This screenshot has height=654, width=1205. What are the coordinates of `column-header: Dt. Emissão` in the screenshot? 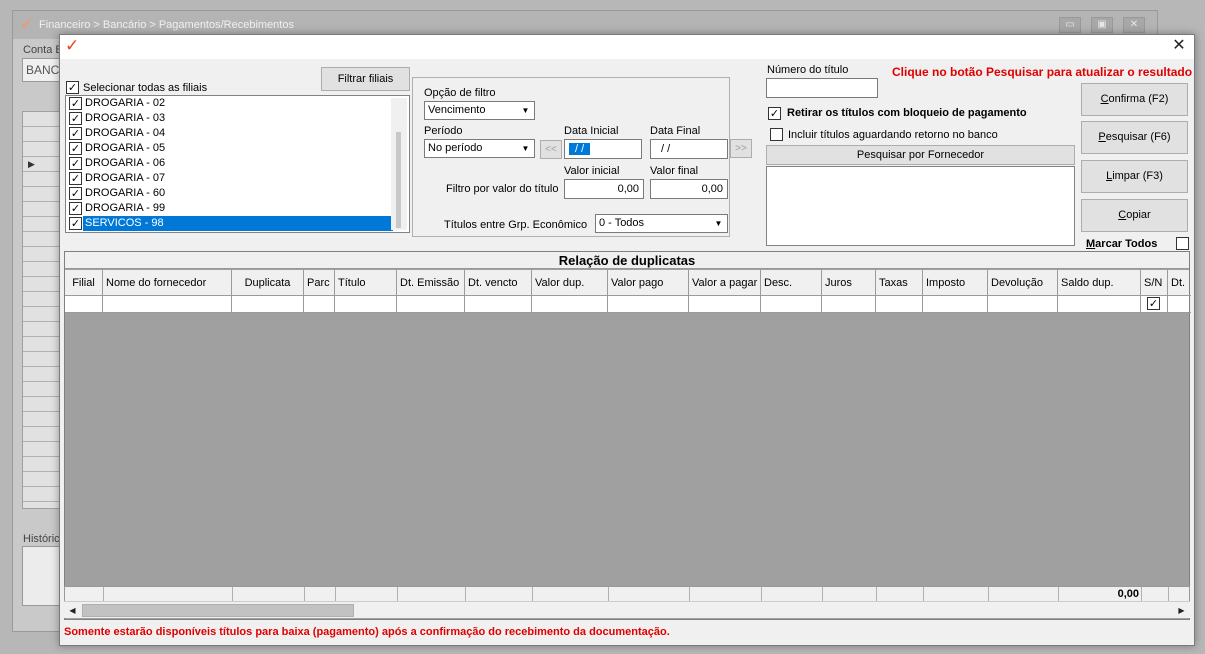 It's located at (431, 283).